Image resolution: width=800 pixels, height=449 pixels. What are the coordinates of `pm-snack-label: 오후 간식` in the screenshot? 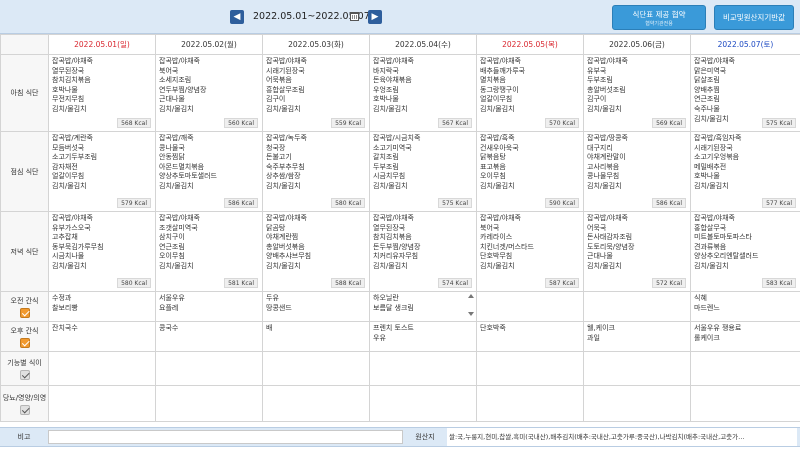 It's located at (24, 330).